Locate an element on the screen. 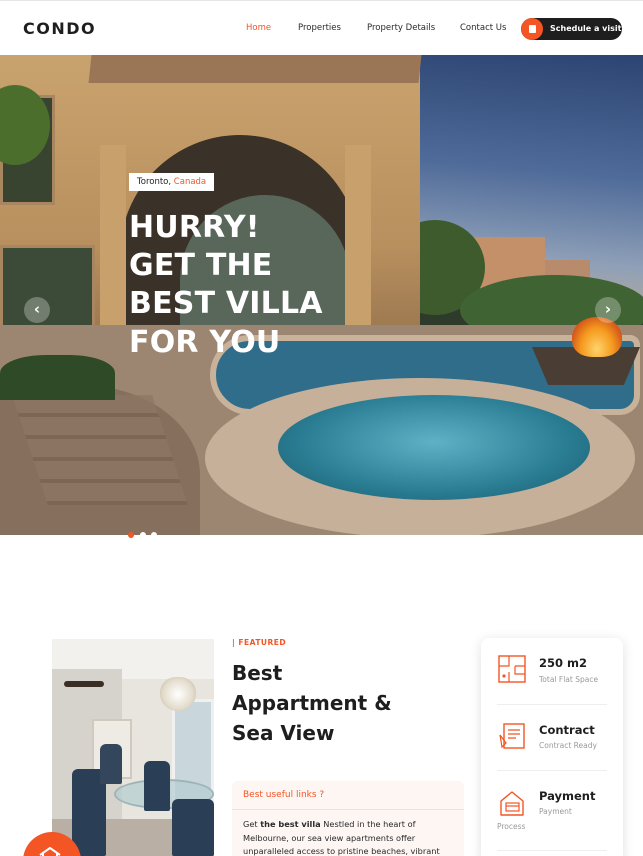  location-tag: Toronto, Canada is located at coordinates (172, 182).